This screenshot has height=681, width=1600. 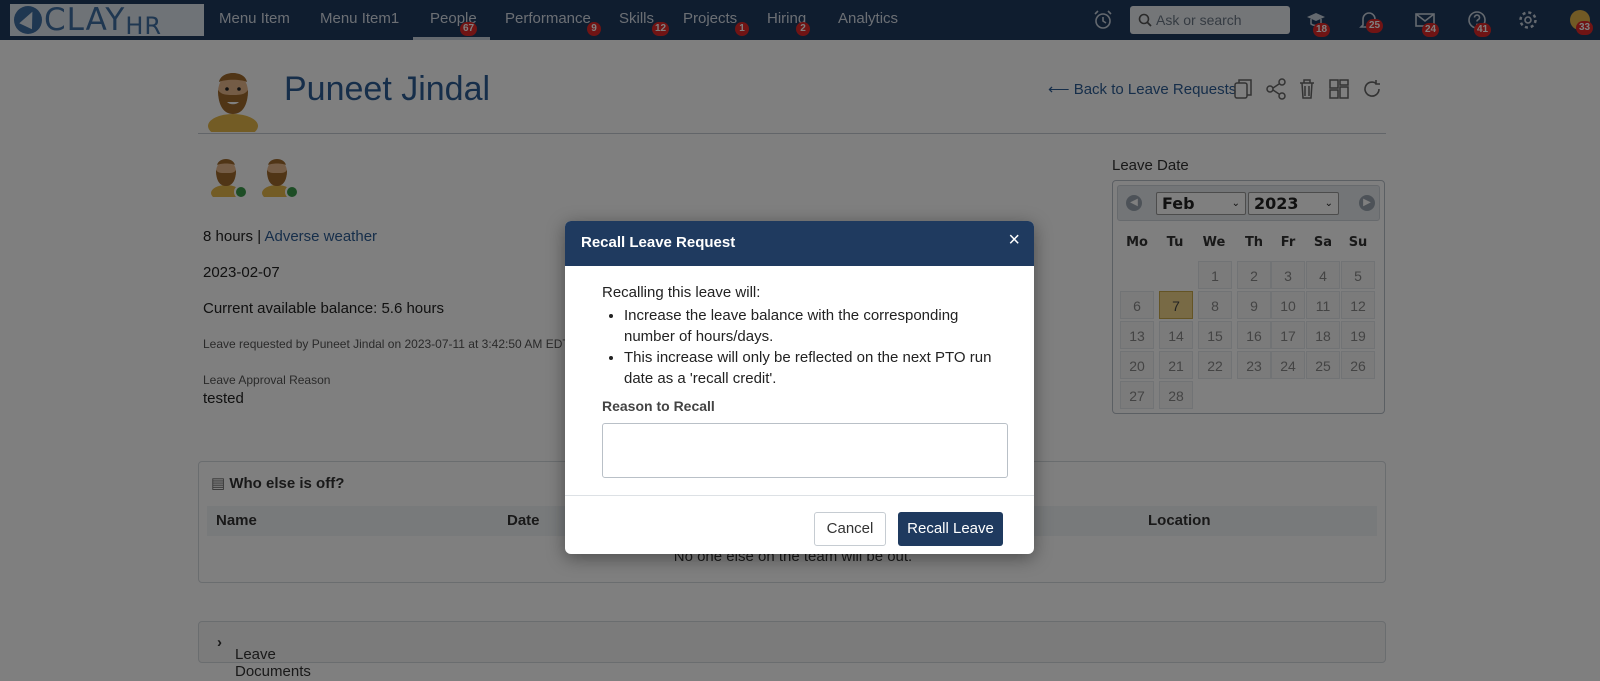 I want to click on recall-leave-button: Recall Leave, so click(x=950, y=529).